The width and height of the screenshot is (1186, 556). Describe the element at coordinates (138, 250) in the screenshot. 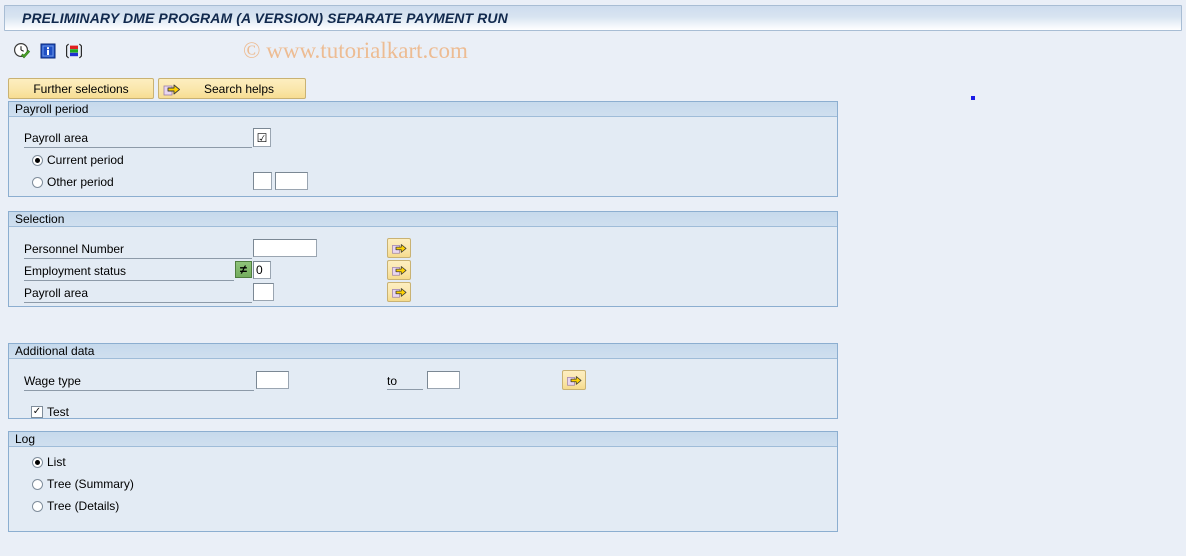

I see `personnel-number-label: Personnel Number` at that location.